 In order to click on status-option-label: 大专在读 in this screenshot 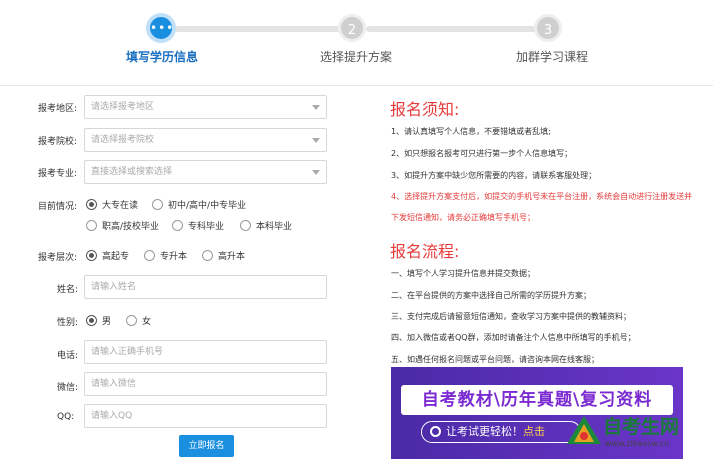, I will do `click(120, 206)`.